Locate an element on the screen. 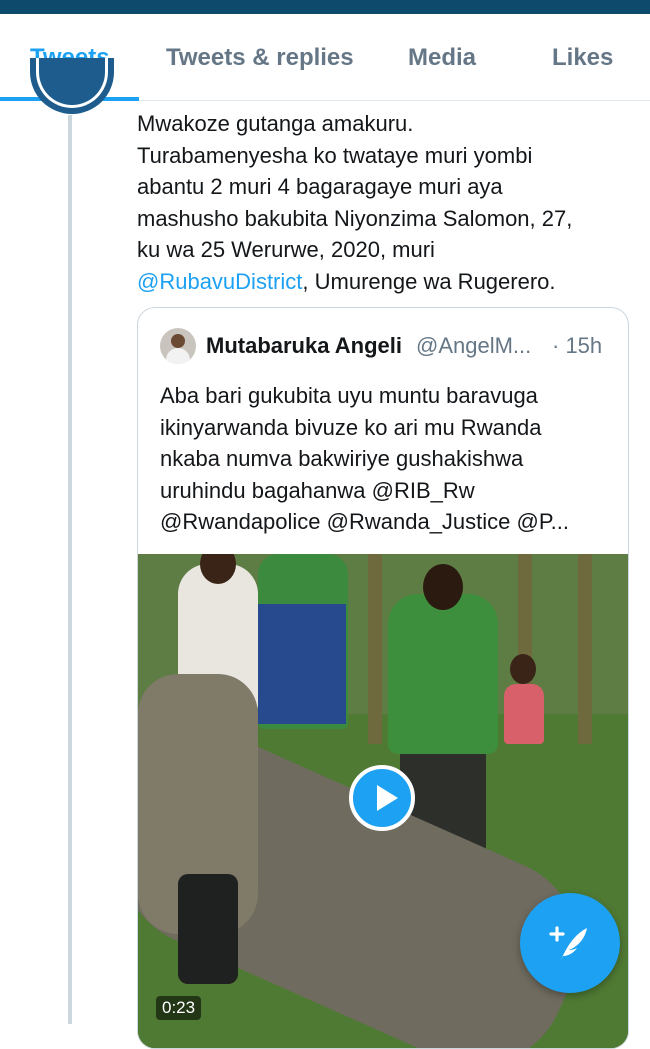 The width and height of the screenshot is (650, 1049). compose-tweet-button is located at coordinates (570, 943).